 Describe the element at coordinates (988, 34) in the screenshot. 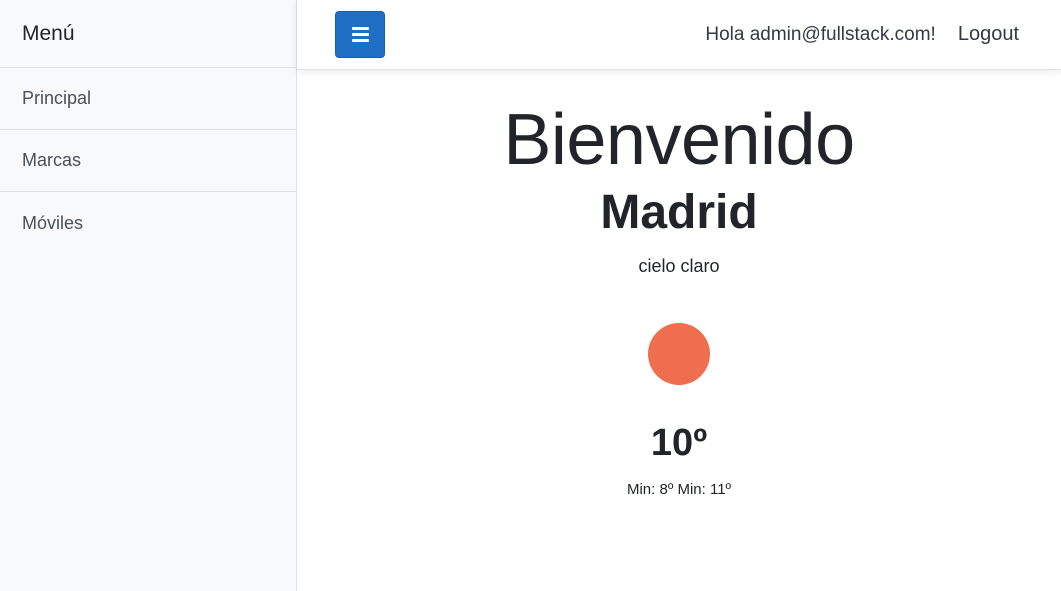

I see `logout-link: Logout` at that location.